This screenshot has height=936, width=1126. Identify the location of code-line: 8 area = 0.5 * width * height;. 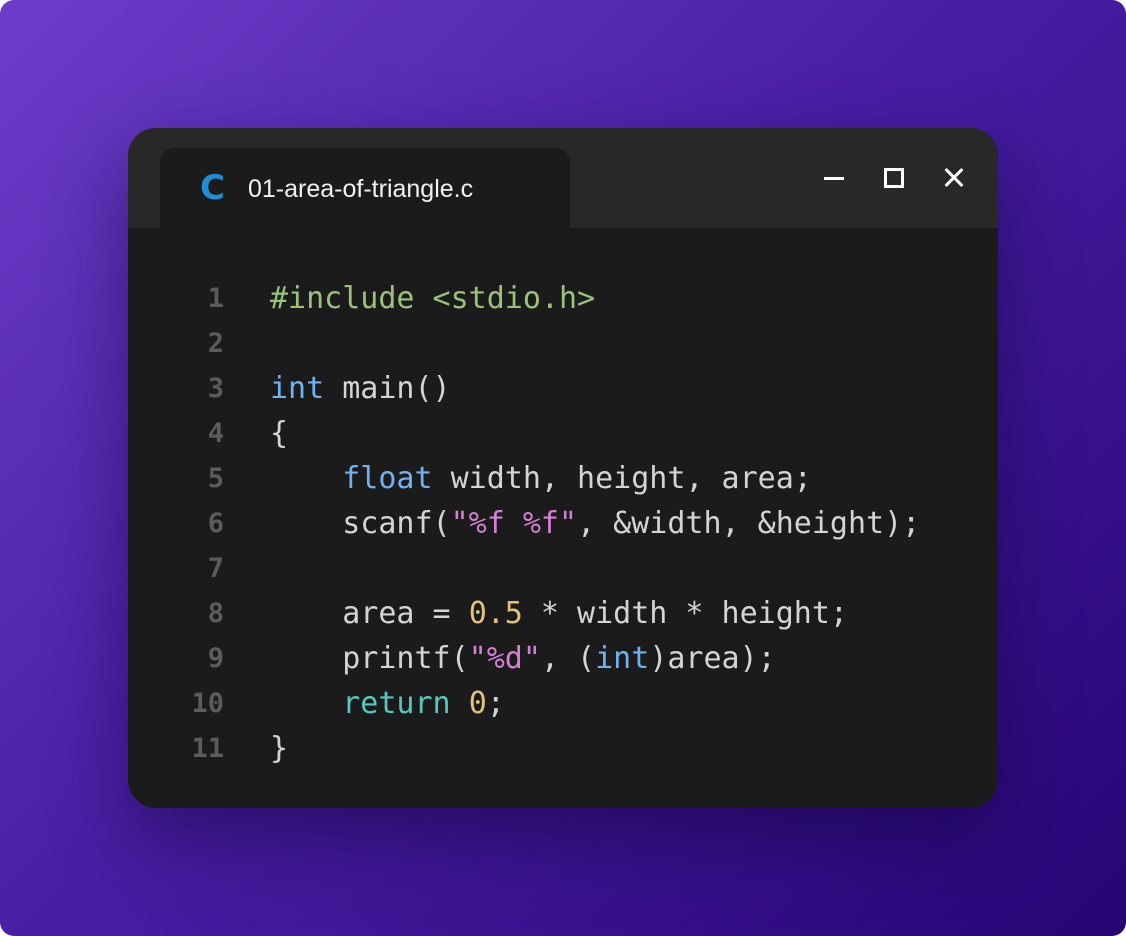
(563, 613).